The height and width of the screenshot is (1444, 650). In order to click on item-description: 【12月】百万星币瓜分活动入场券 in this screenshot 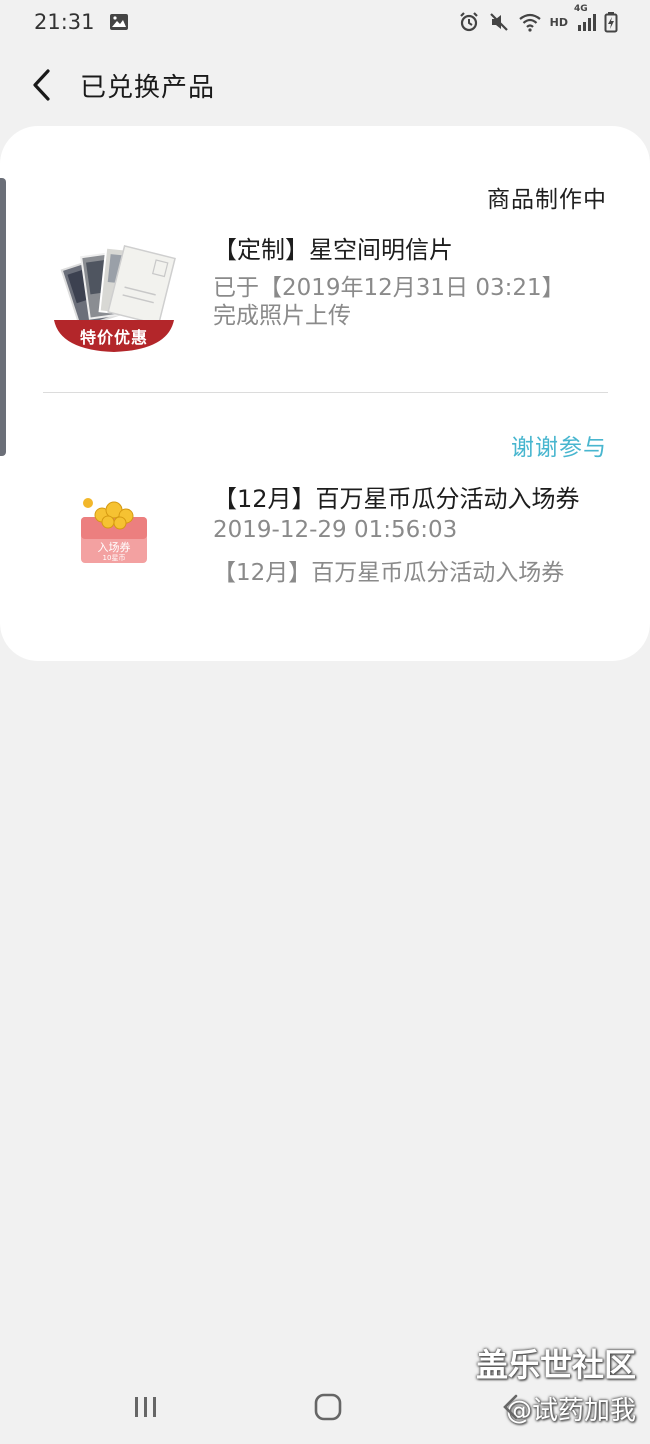, I will do `click(389, 573)`.